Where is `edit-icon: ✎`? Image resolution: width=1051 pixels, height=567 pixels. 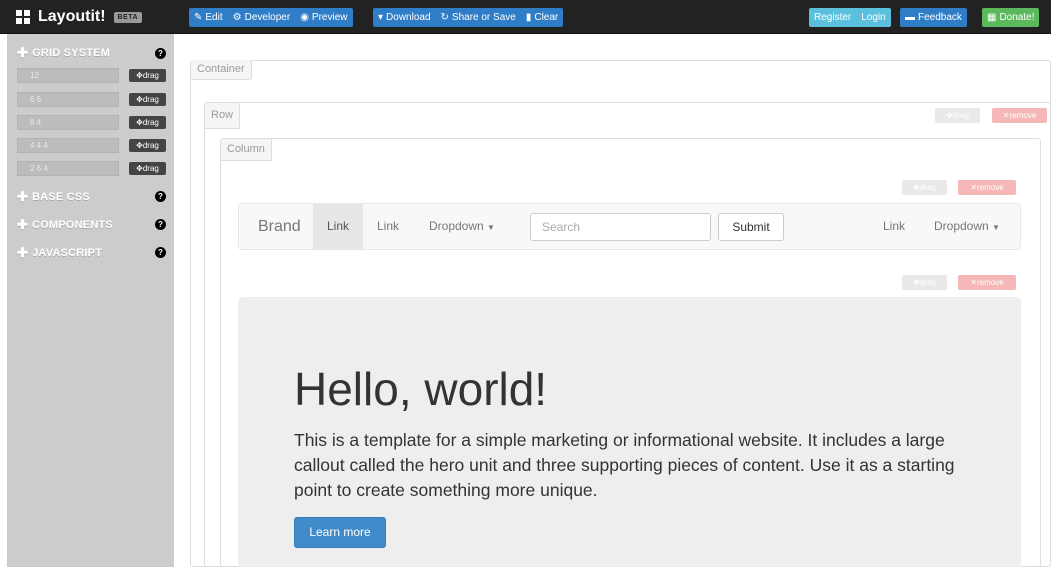 edit-icon: ✎ is located at coordinates (198, 17).